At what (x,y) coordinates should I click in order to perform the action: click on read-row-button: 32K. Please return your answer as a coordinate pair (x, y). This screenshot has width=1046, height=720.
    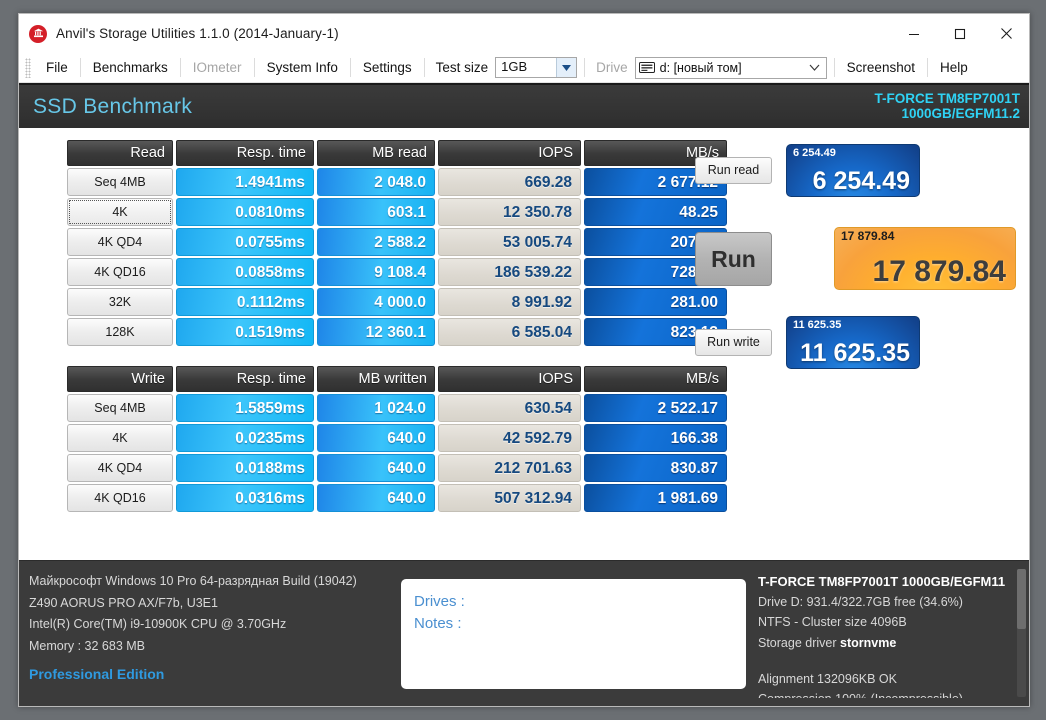
    Looking at the image, I should click on (120, 302).